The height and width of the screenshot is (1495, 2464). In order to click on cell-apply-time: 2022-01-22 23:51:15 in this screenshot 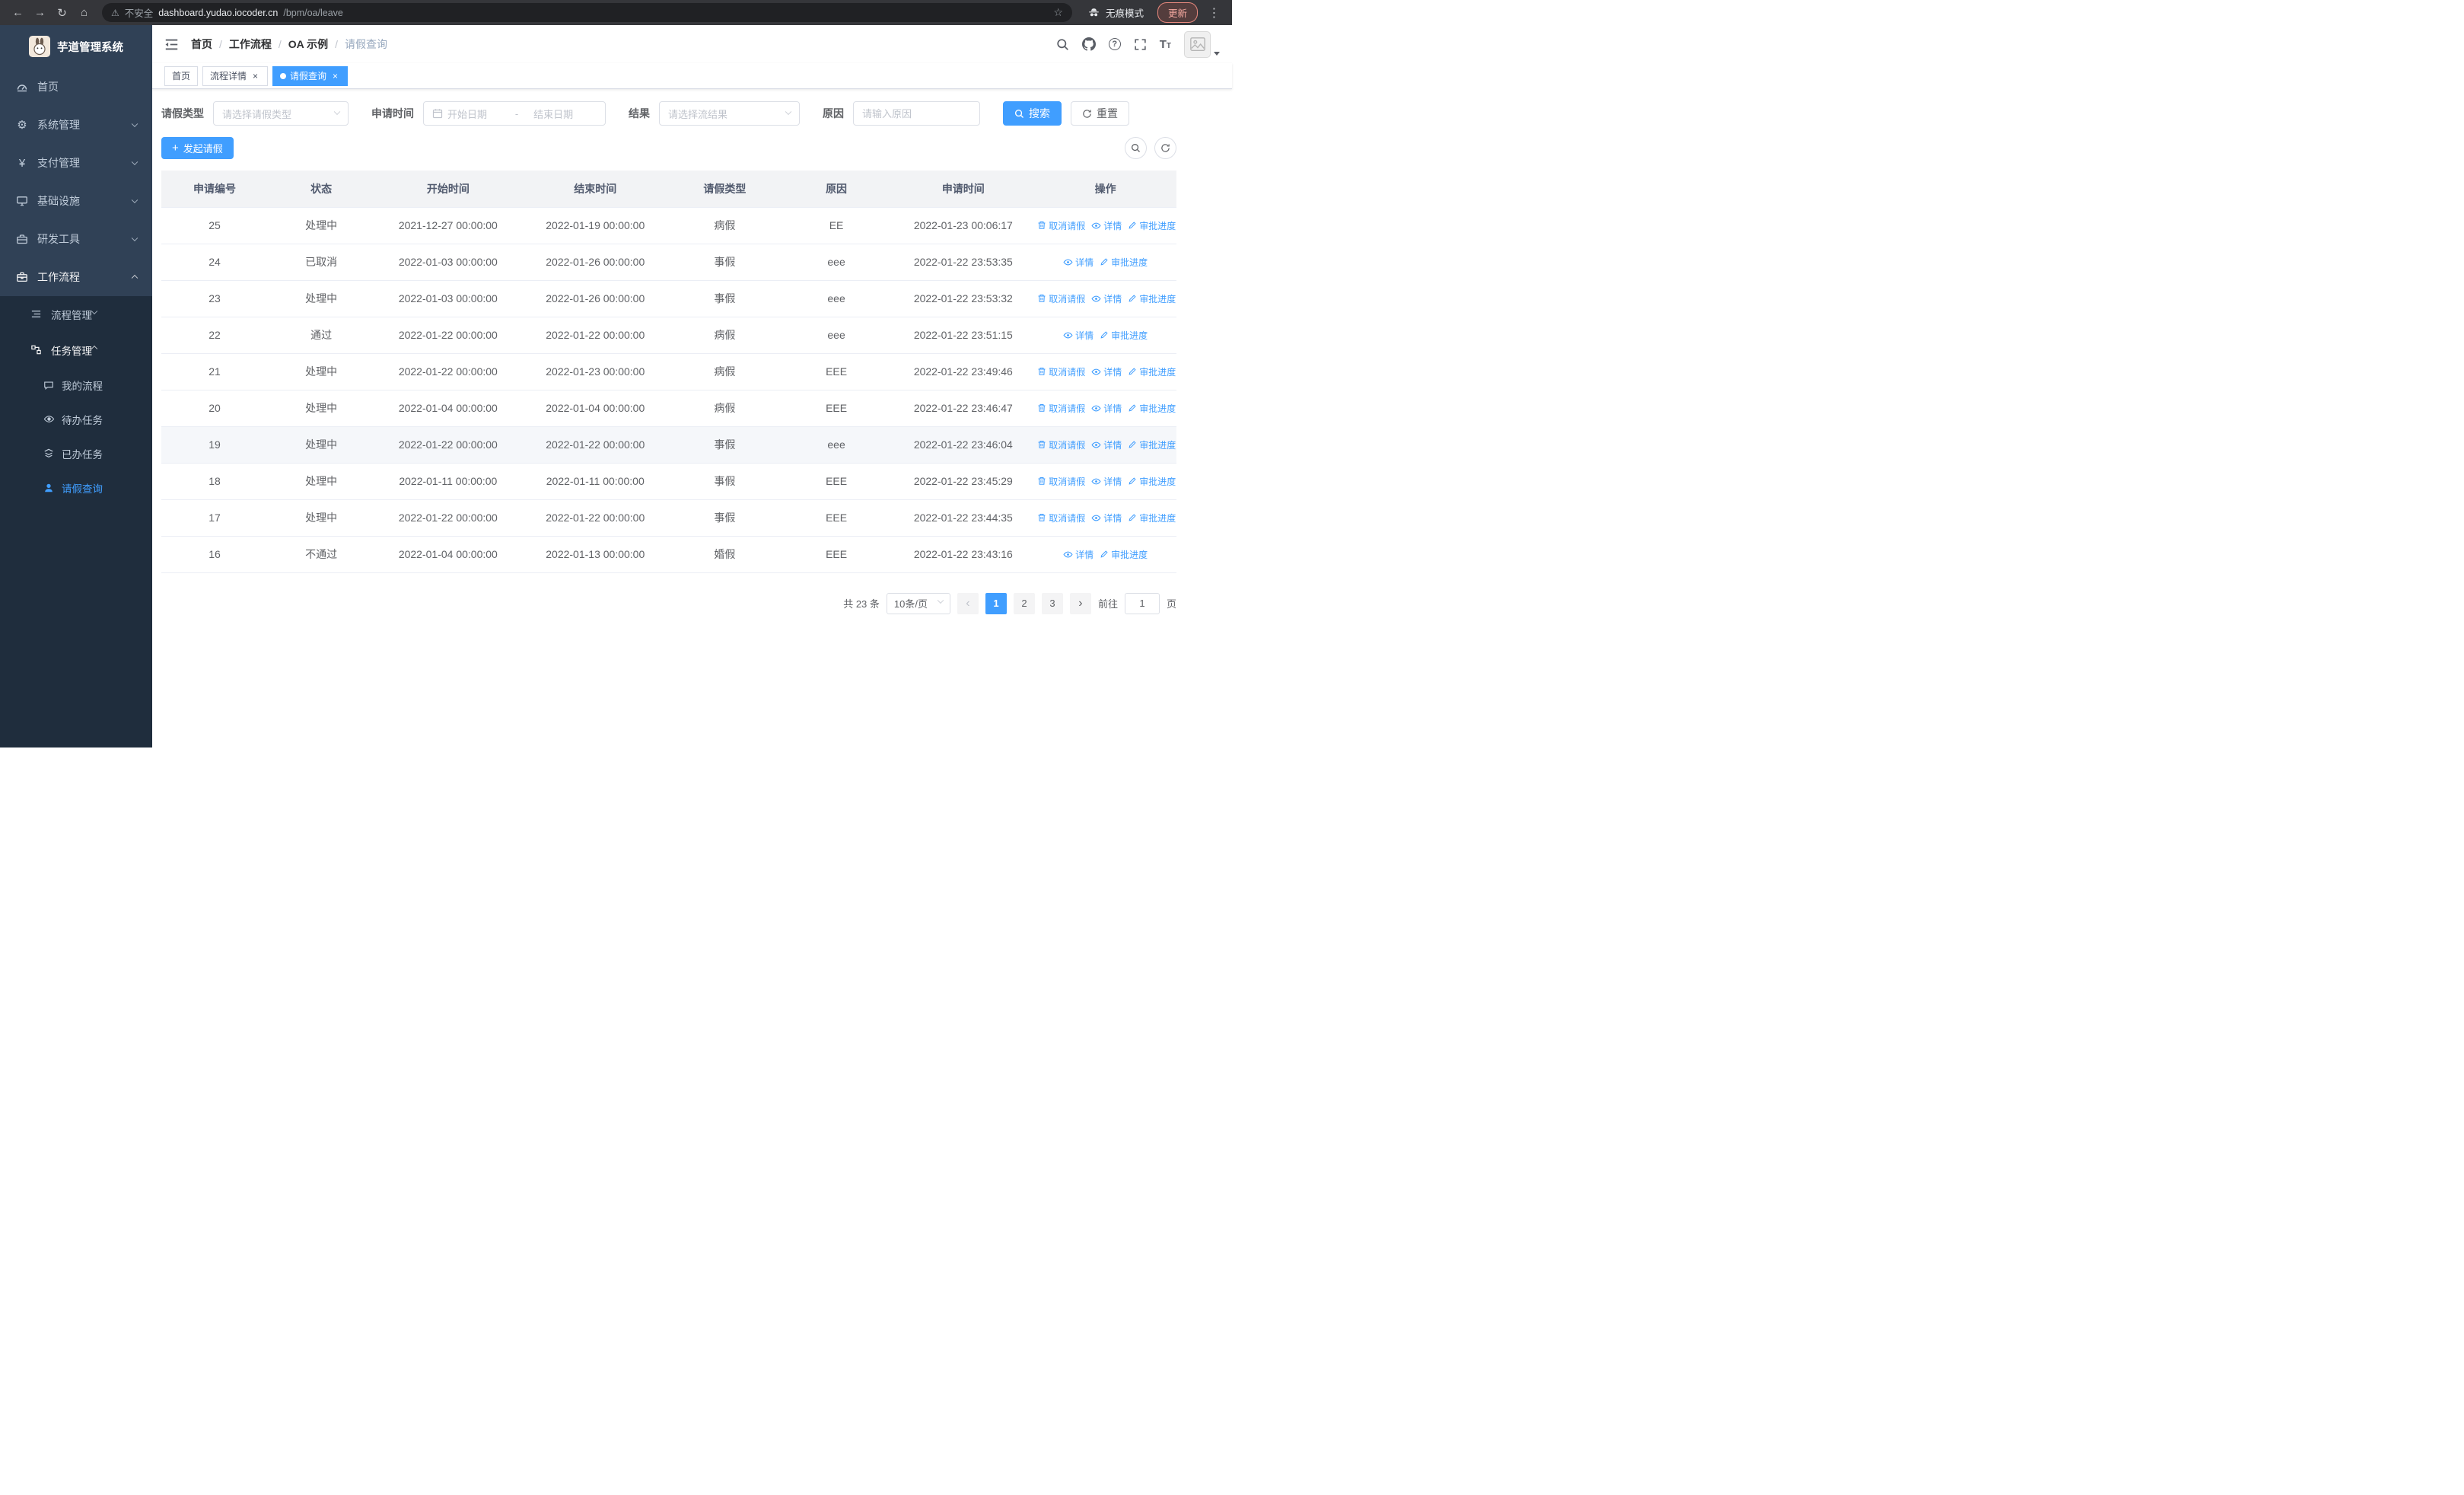, I will do `click(963, 335)`.